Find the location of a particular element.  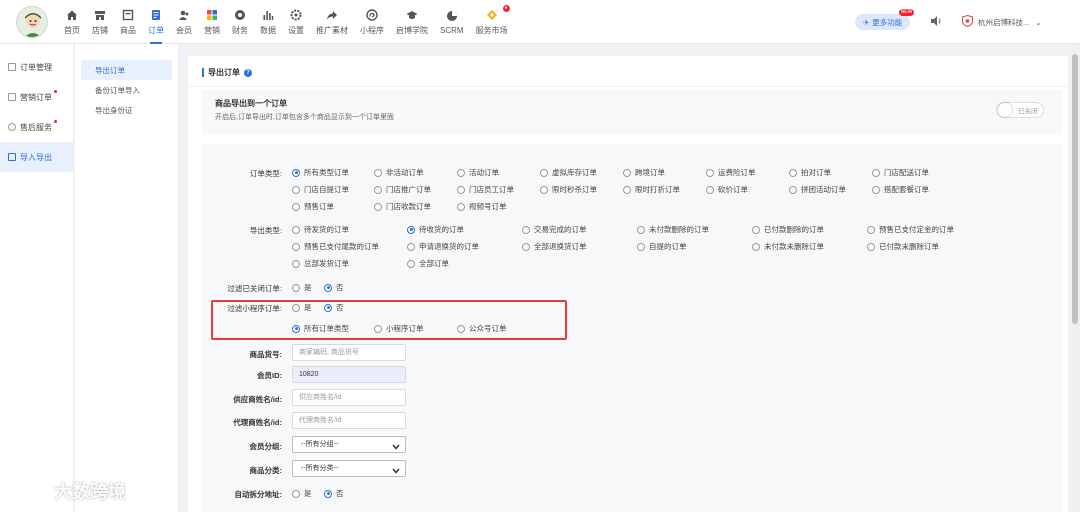

import-export-icon is located at coordinates (12, 157).